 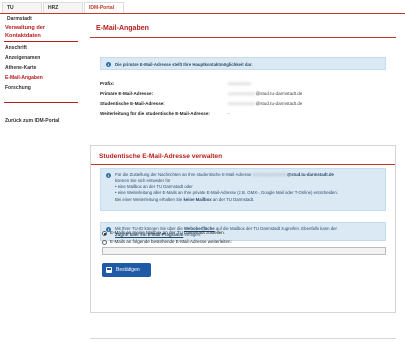 I want to click on confirm-button: Bestätigen, so click(x=126, y=270).